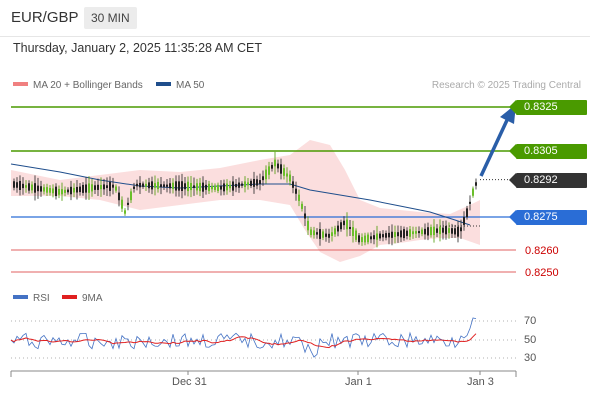 This screenshot has height=400, width=590. Describe the element at coordinates (497, 140) in the screenshot. I see `target-arrow` at that location.